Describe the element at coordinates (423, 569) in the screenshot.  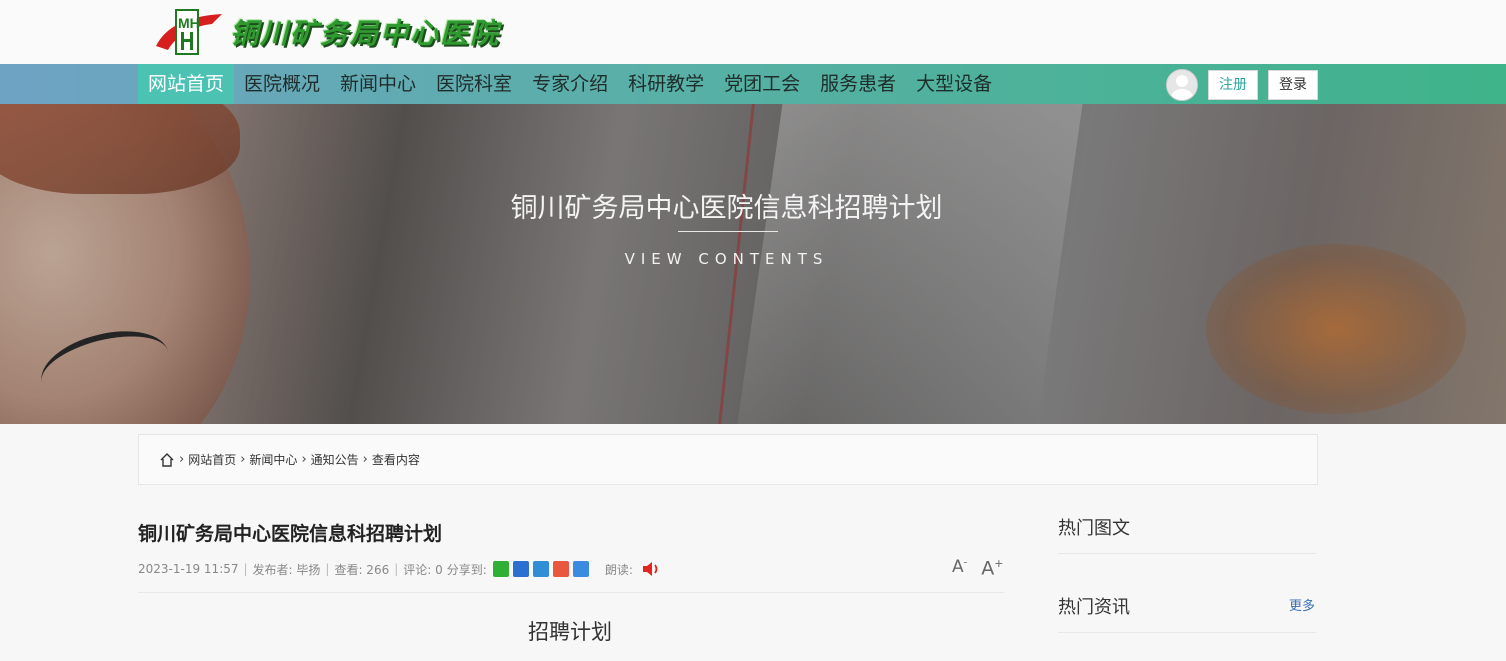
I see `article-comments: 评论: 0` at that location.